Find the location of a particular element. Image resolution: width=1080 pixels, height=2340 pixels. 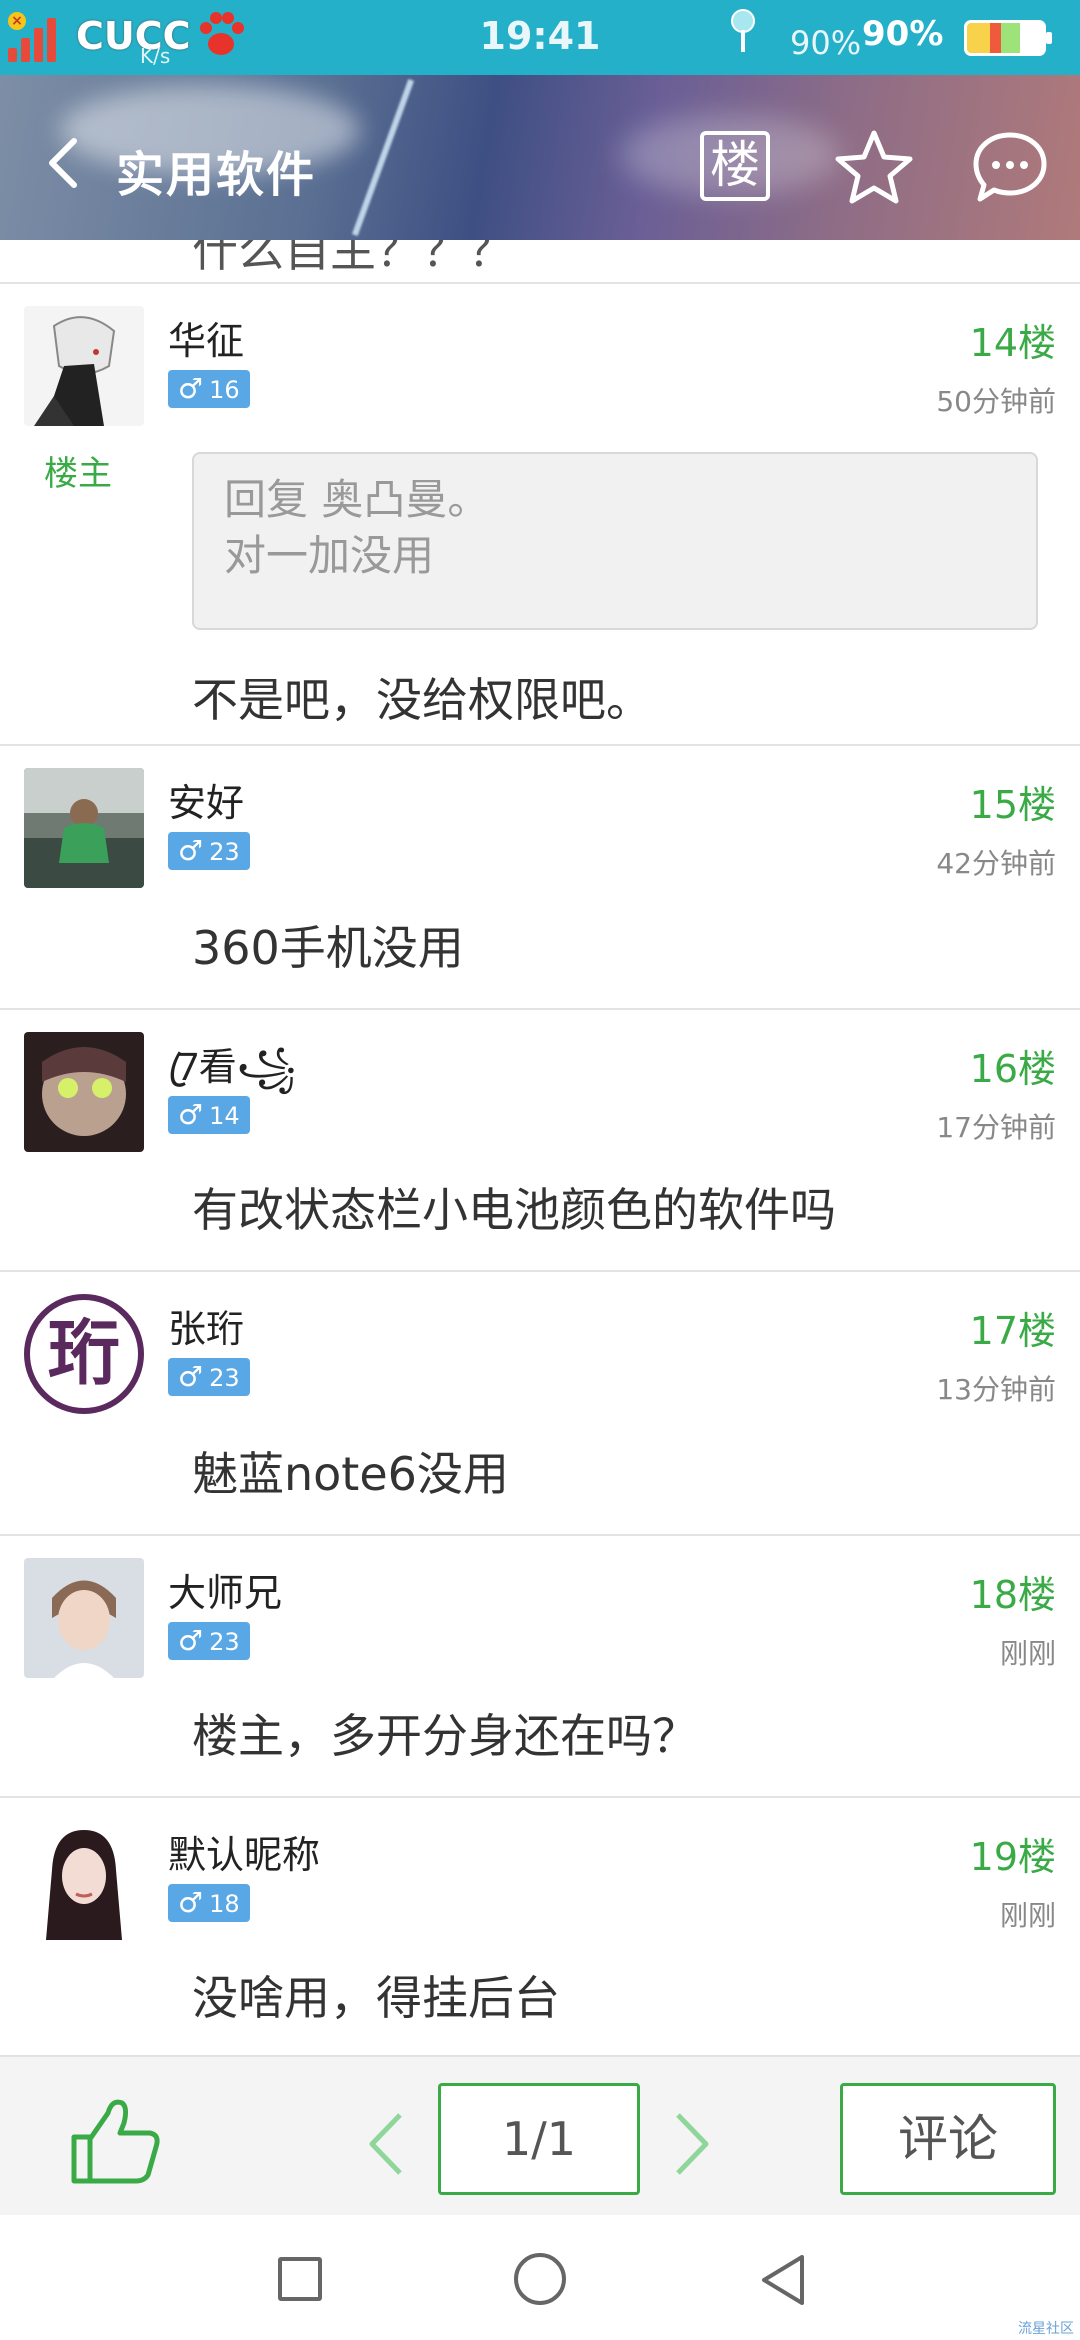

floor-number: 17楼 is located at coordinates (1012, 1331).